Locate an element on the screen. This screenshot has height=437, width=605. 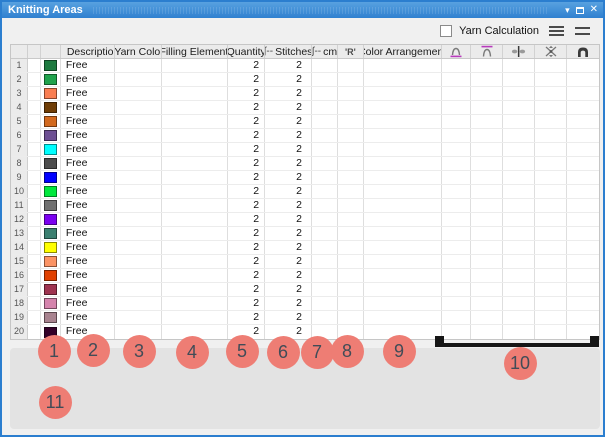
header-carrier is located at coordinates (583, 51).